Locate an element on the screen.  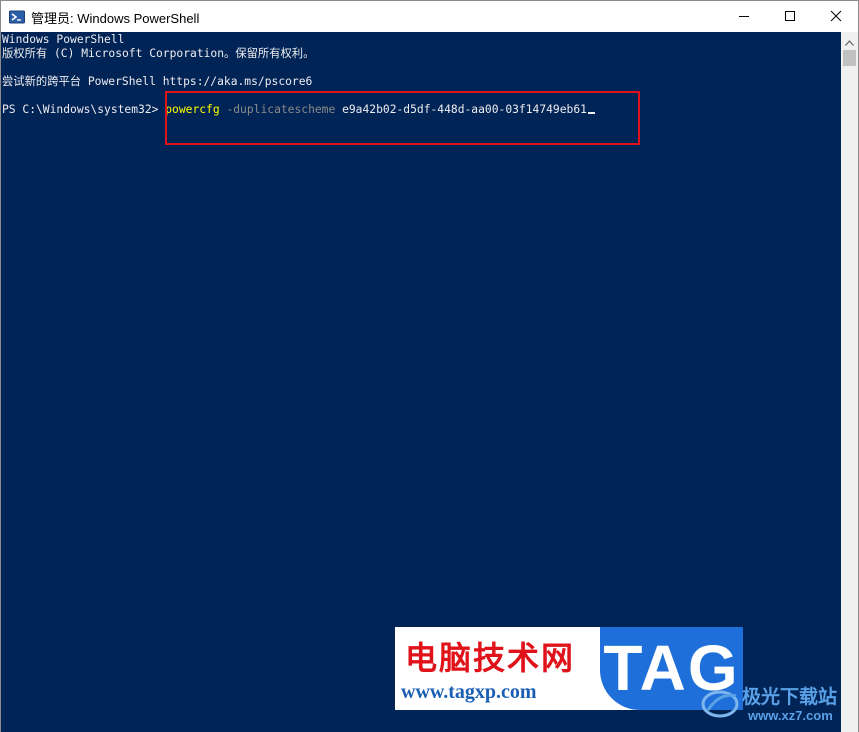
console-line-header: Windows PowerShell is located at coordinates (63, 39).